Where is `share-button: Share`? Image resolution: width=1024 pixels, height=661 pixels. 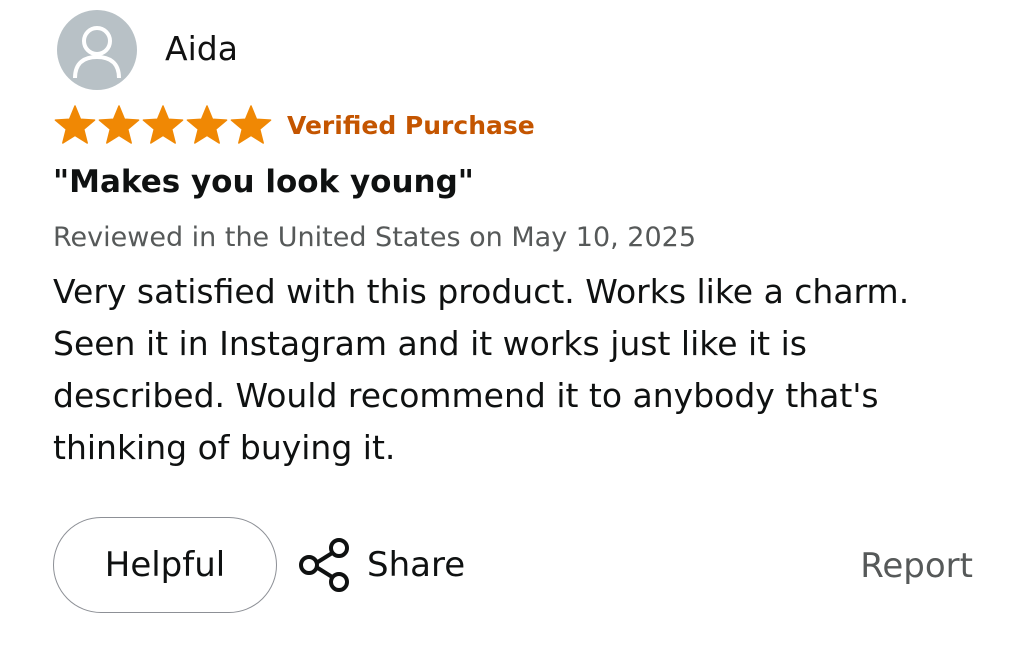
share-button: Share is located at coordinates (381, 565).